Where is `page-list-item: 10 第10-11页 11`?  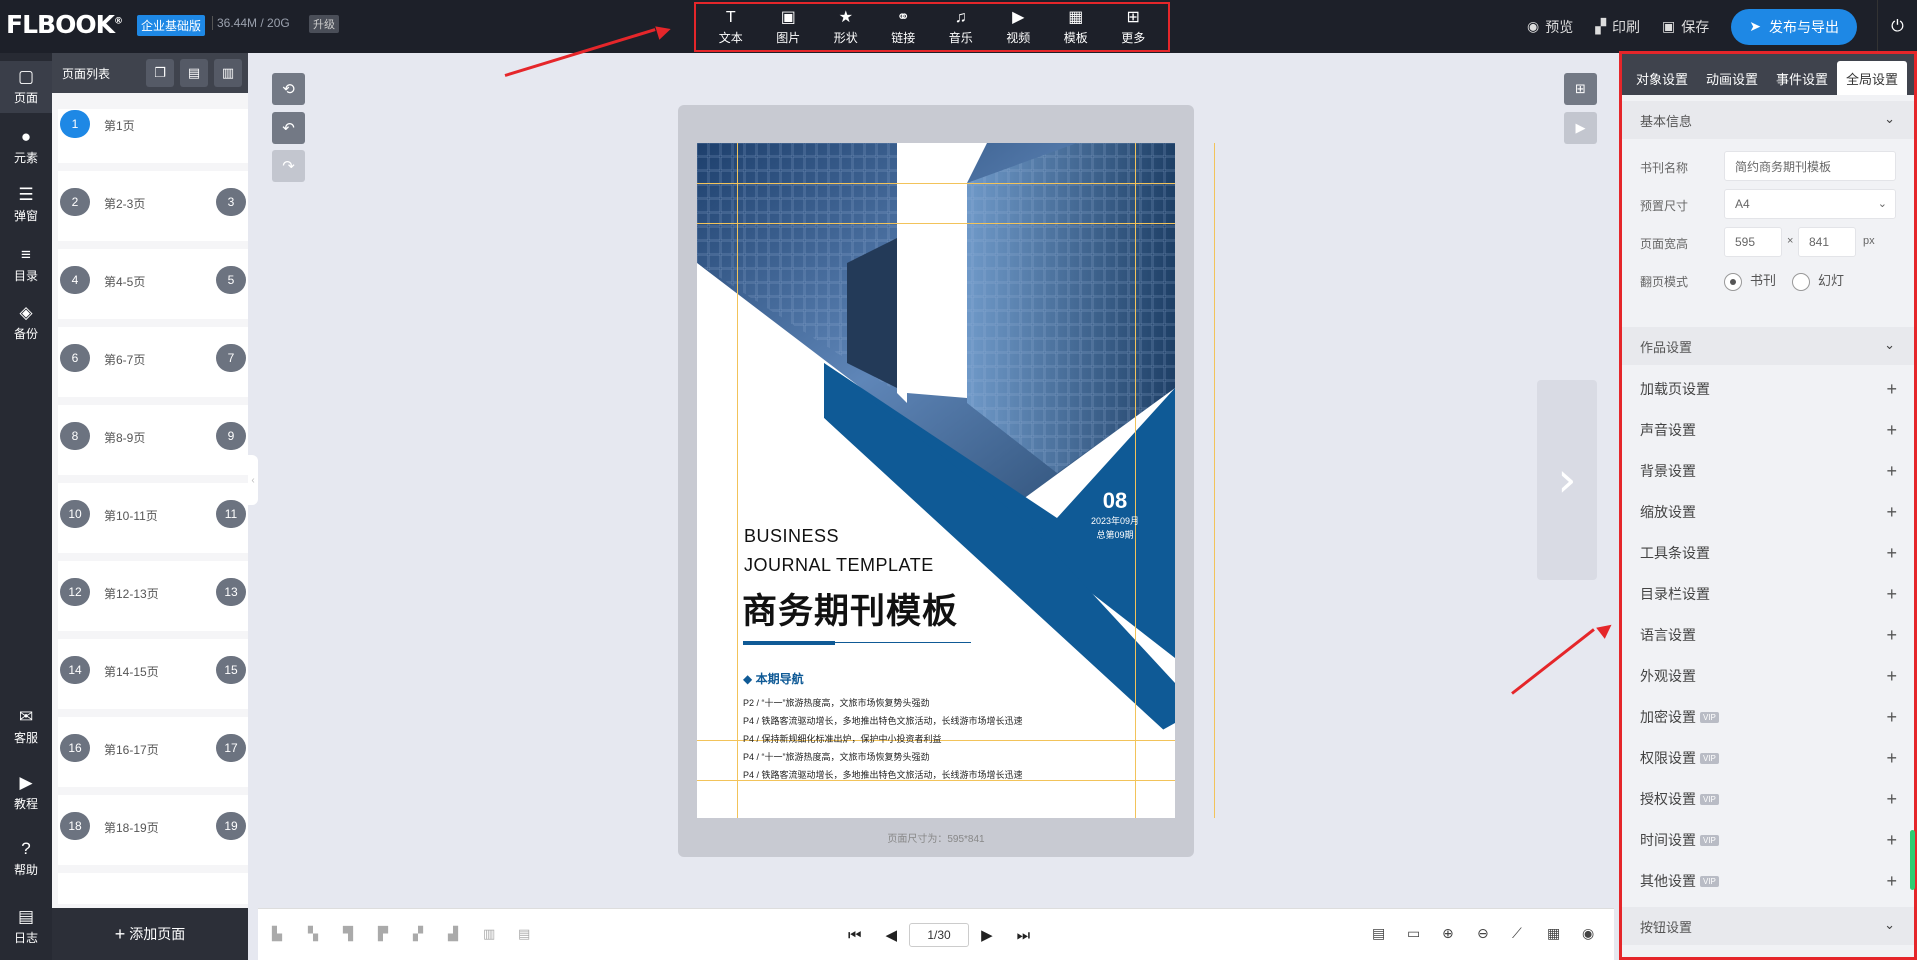 page-list-item: 10 第10-11页 11 is located at coordinates (153, 518).